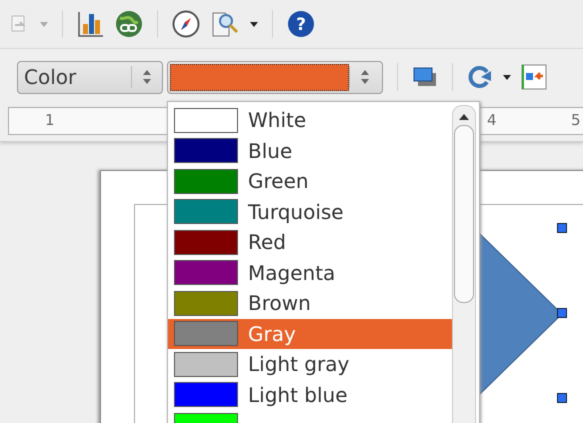  I want to click on ruler-number: 4, so click(492, 120).